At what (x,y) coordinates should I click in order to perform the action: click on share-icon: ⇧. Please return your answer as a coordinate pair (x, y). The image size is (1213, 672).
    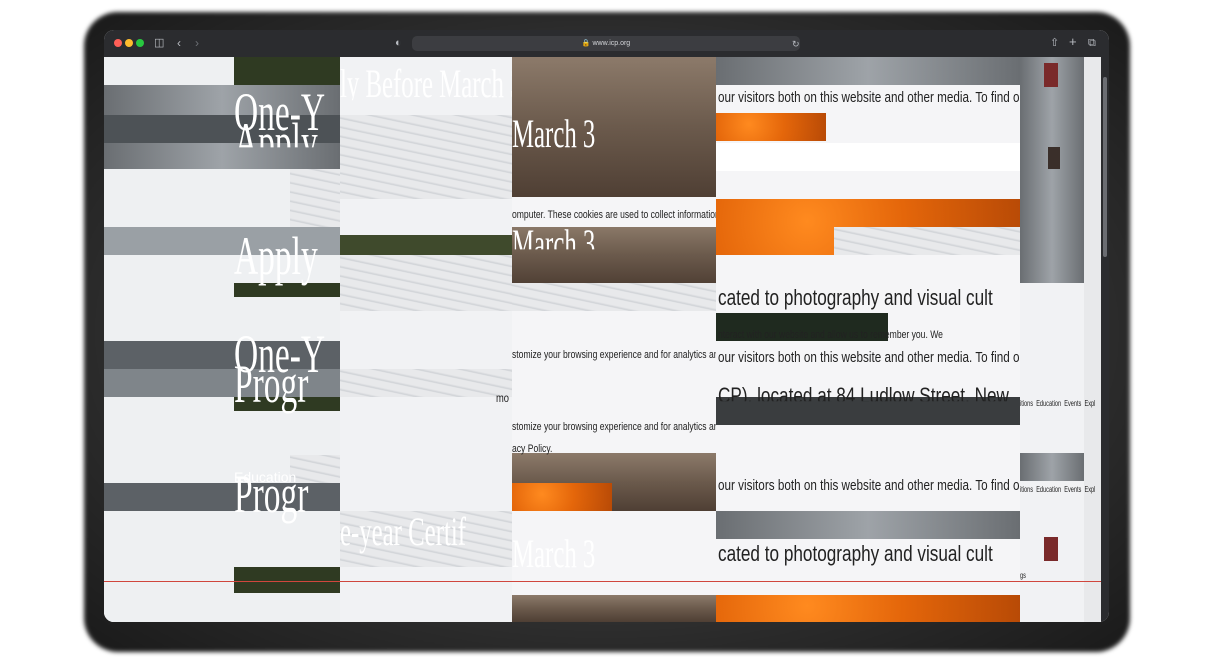
    Looking at the image, I should click on (1054, 43).